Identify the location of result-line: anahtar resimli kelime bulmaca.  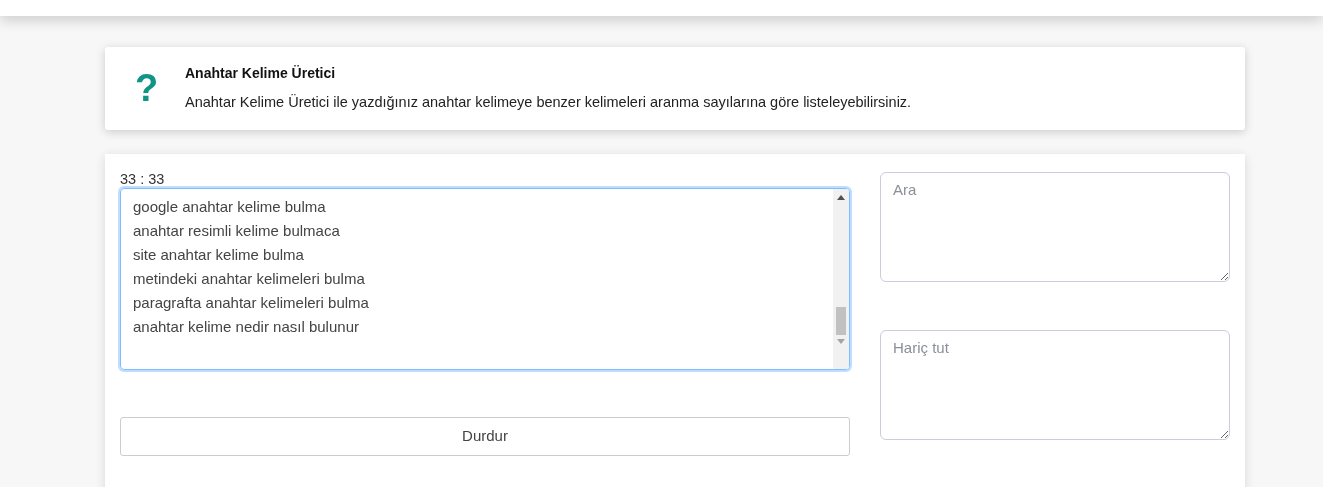
(236, 231).